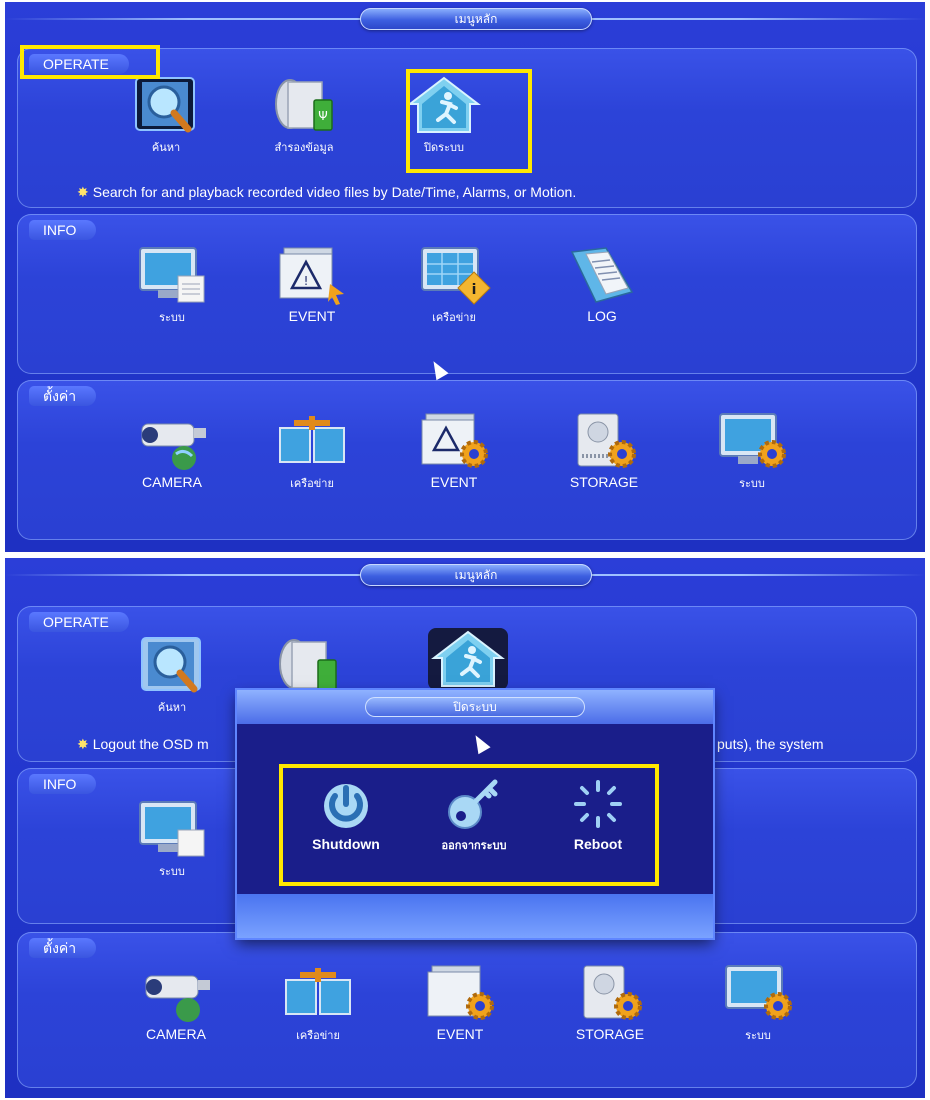 Image resolution: width=930 pixels, height=1100 pixels. What do you see at coordinates (469, 121) in the screenshot?
I see `highlight-shutdown` at bounding box center [469, 121].